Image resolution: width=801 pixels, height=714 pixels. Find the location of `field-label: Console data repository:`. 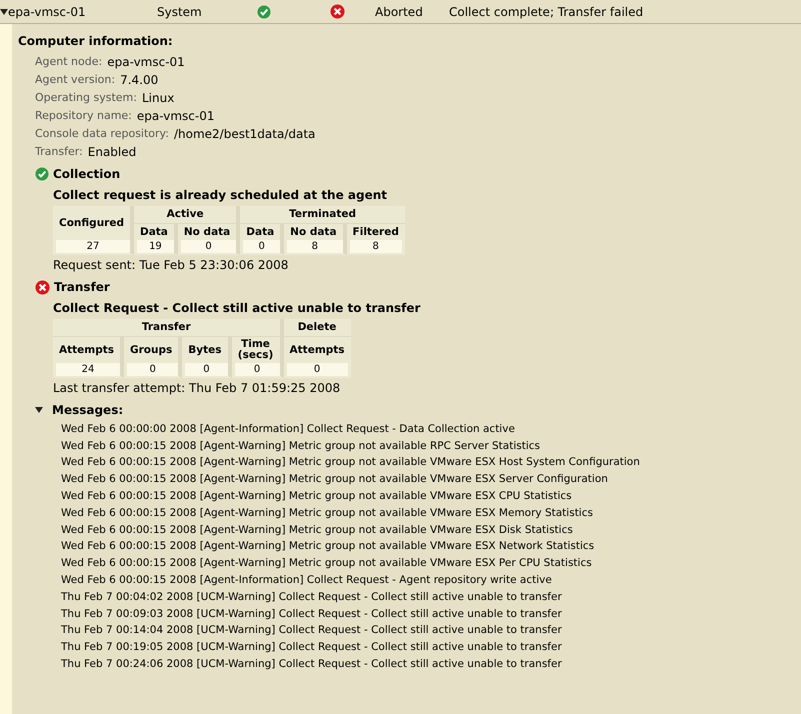

field-label: Console data repository: is located at coordinates (102, 134).